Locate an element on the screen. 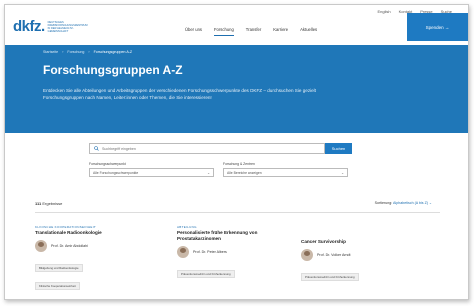  filter-value: Alle Forschungsschwerpunkte is located at coordinates (116, 172).